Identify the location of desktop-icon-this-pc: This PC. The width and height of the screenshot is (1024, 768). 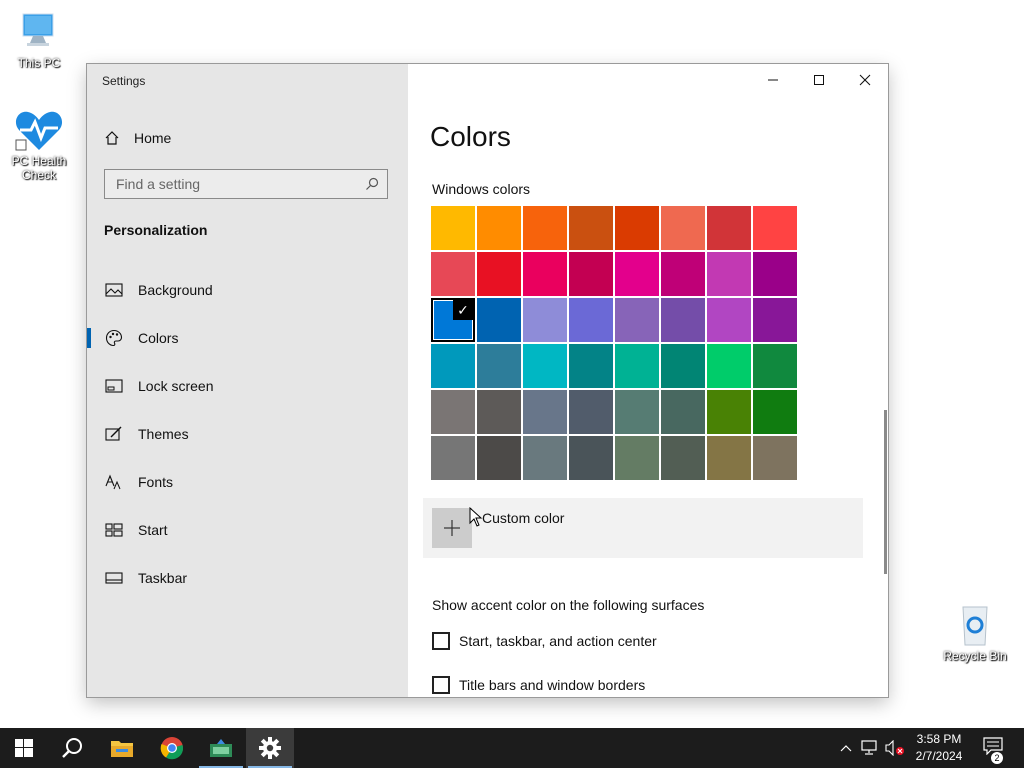
(39, 40).